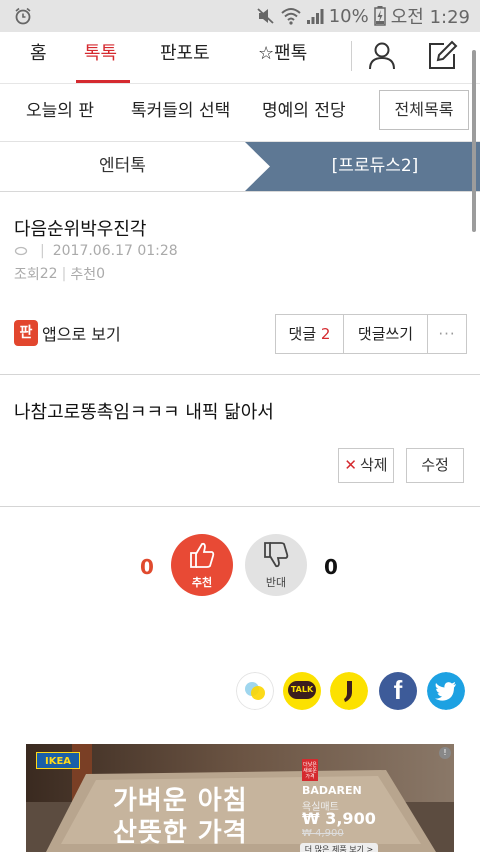 The image size is (480, 853). I want to click on ad-more-button: 더 많은 제품 보기 >, so click(339, 847).